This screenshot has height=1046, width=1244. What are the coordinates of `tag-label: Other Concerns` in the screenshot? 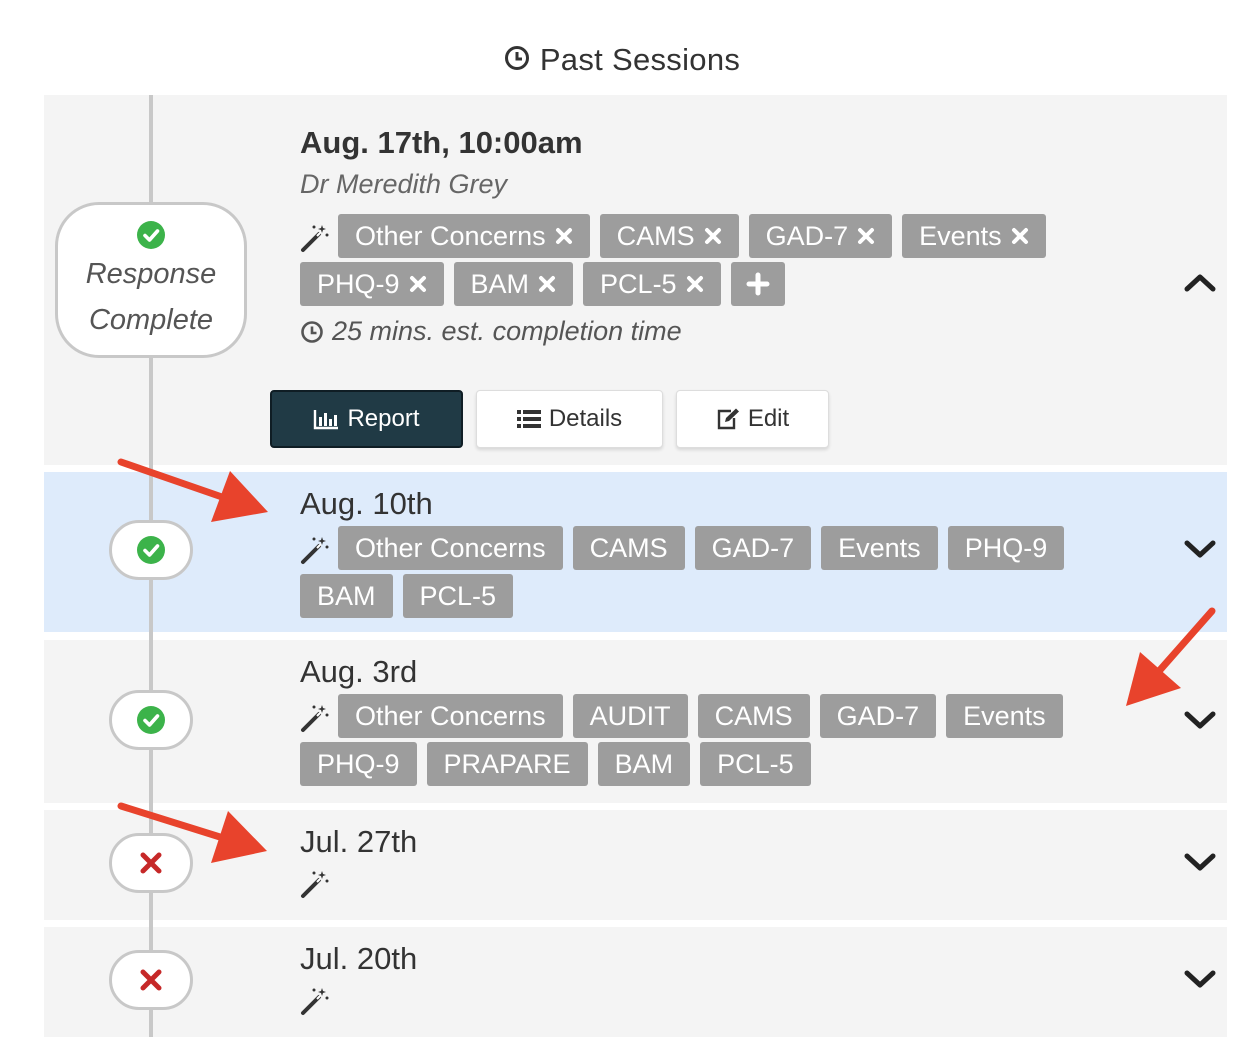 It's located at (450, 235).